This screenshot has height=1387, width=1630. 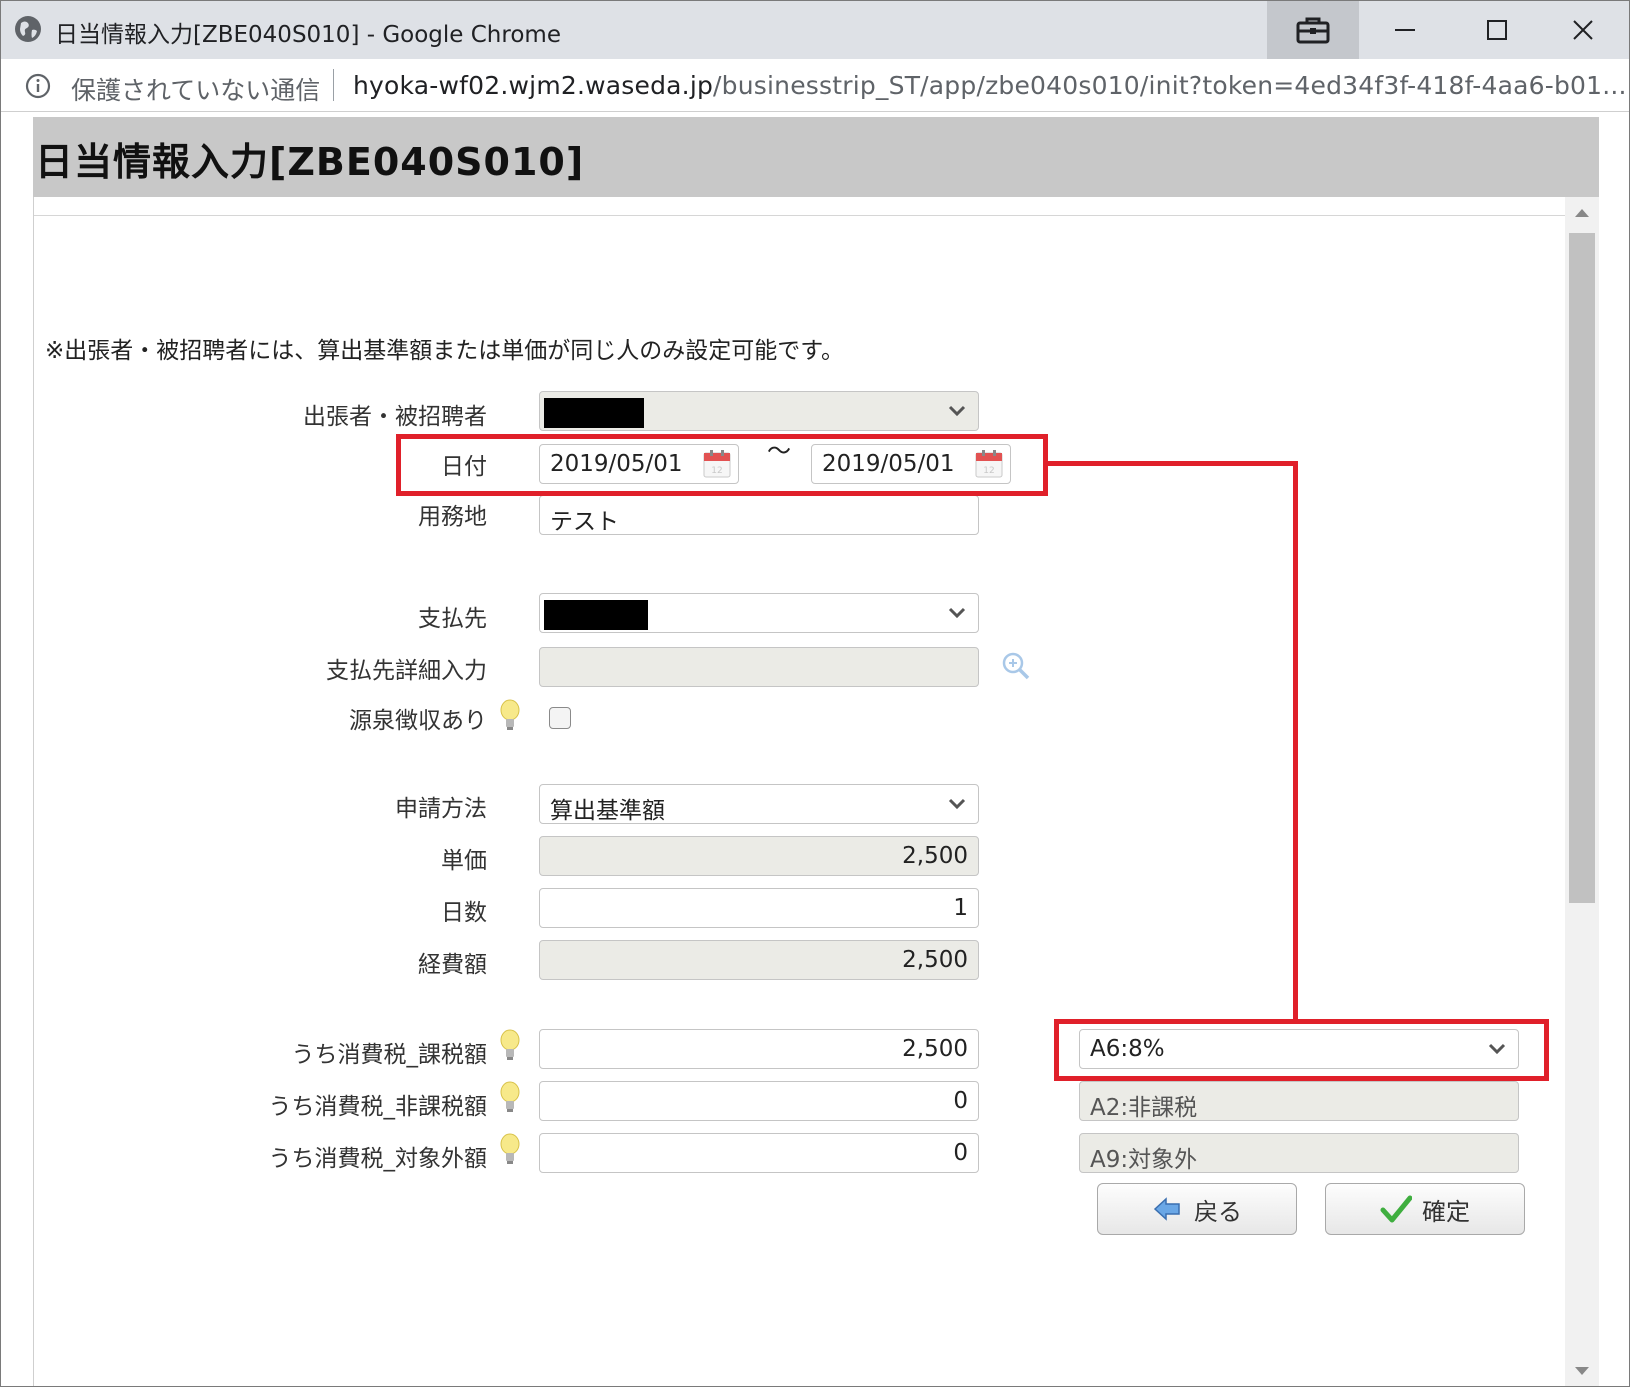 I want to click on security-status: 保護されていない通信, so click(x=196, y=90).